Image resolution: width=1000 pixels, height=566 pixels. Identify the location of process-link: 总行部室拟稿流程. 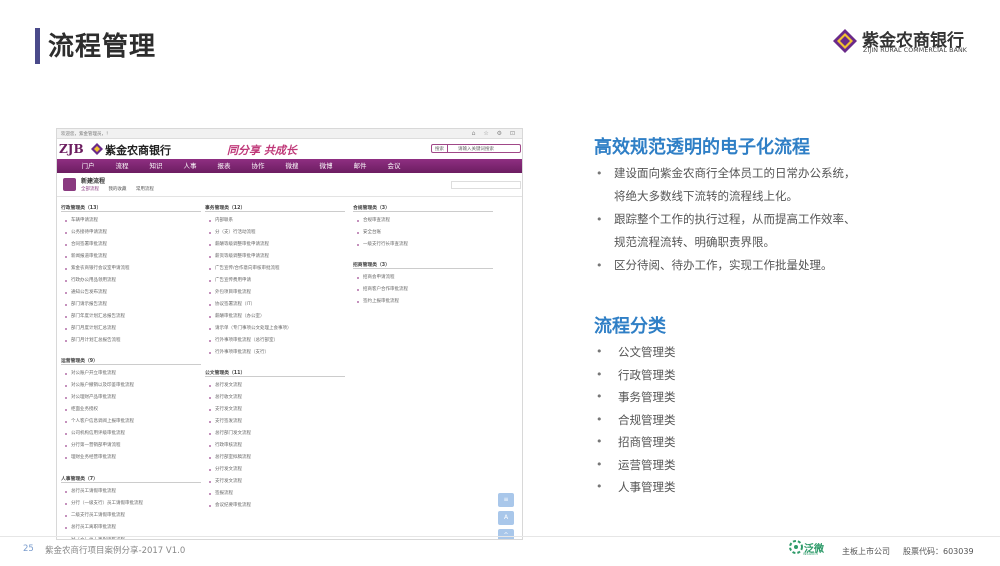
(275, 458).